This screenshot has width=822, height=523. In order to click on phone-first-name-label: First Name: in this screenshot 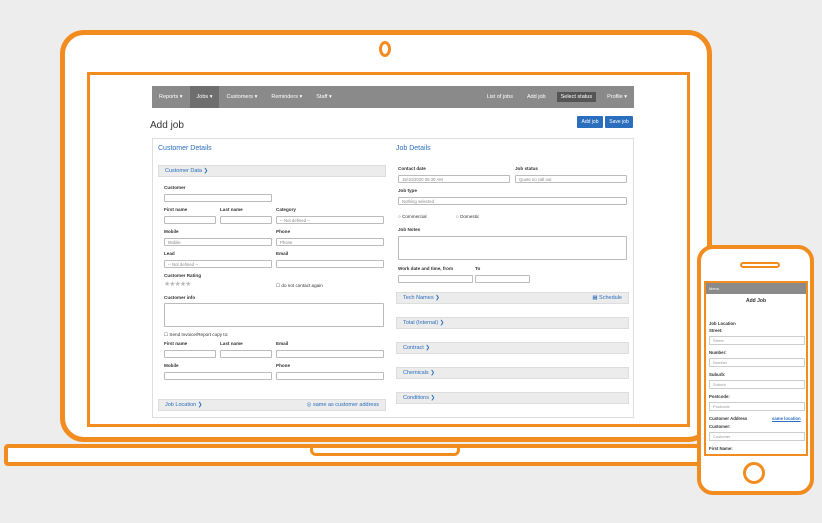, I will do `click(721, 448)`.